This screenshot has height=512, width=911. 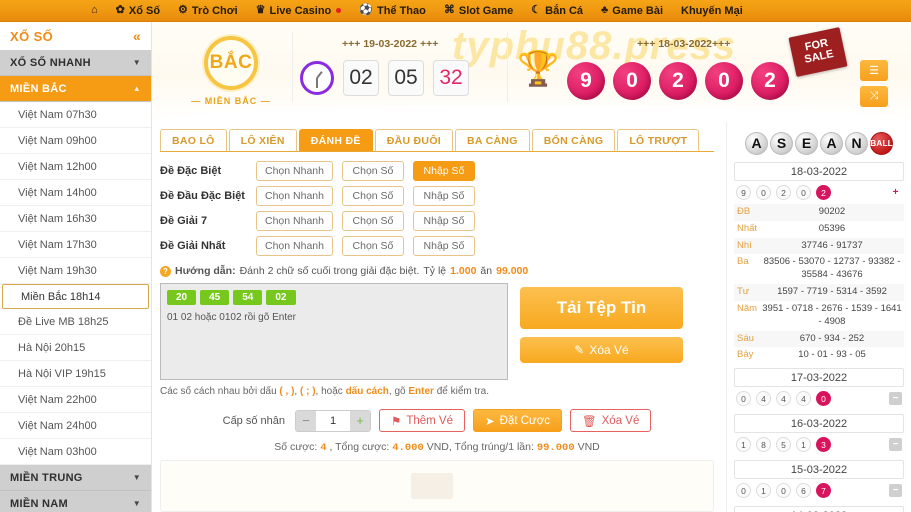 What do you see at coordinates (819, 470) in the screenshot?
I see `result-date-bar: 15-03-2022` at bounding box center [819, 470].